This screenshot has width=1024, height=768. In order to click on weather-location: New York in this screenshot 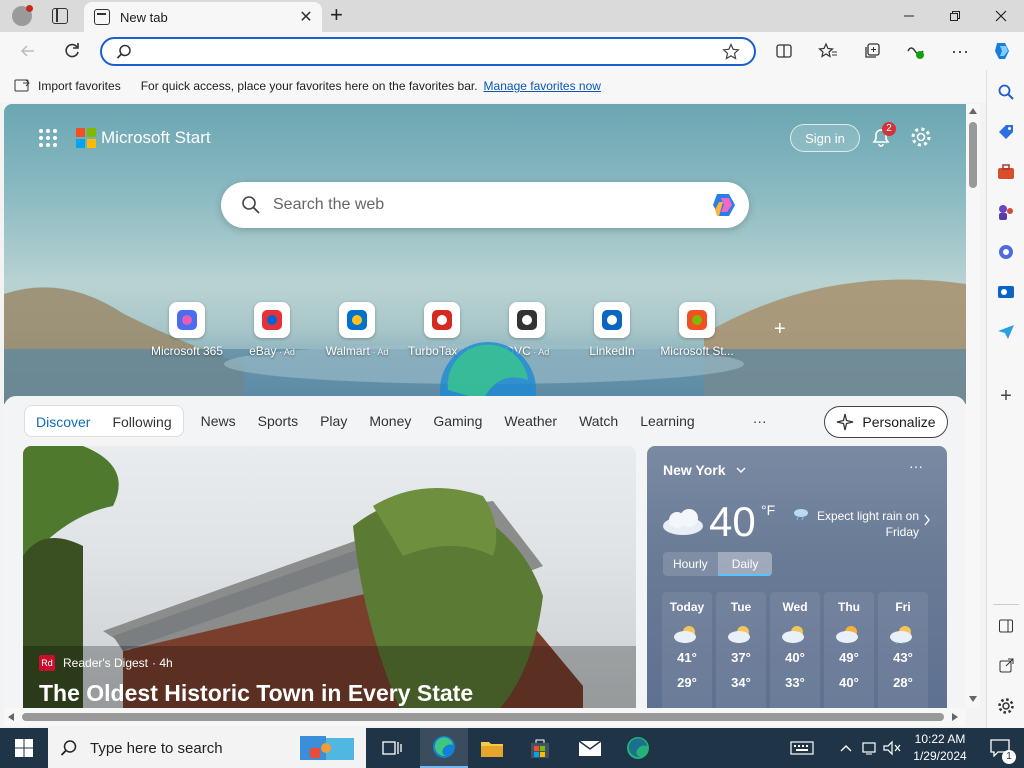, I will do `click(704, 470)`.